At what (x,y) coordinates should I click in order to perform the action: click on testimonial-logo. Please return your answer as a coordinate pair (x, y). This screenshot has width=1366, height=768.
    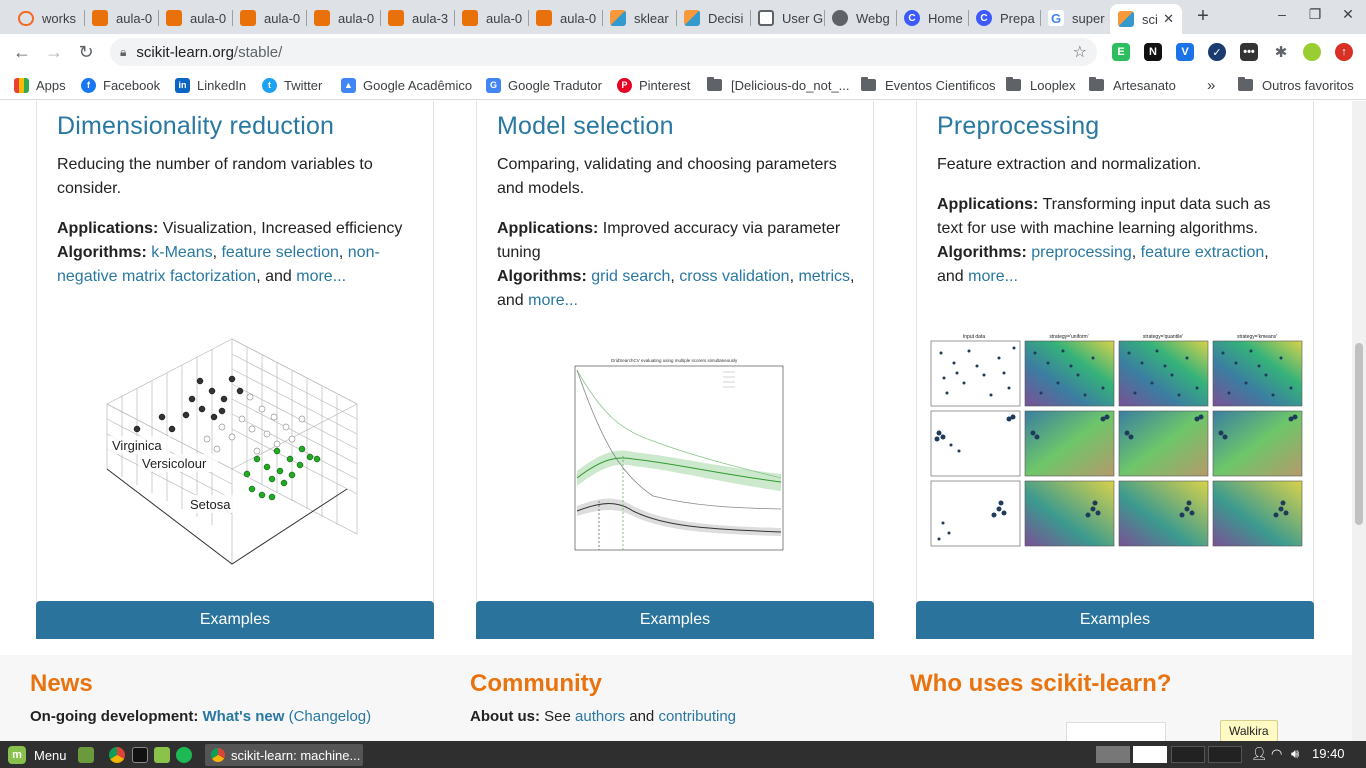
    Looking at the image, I should click on (1116, 731).